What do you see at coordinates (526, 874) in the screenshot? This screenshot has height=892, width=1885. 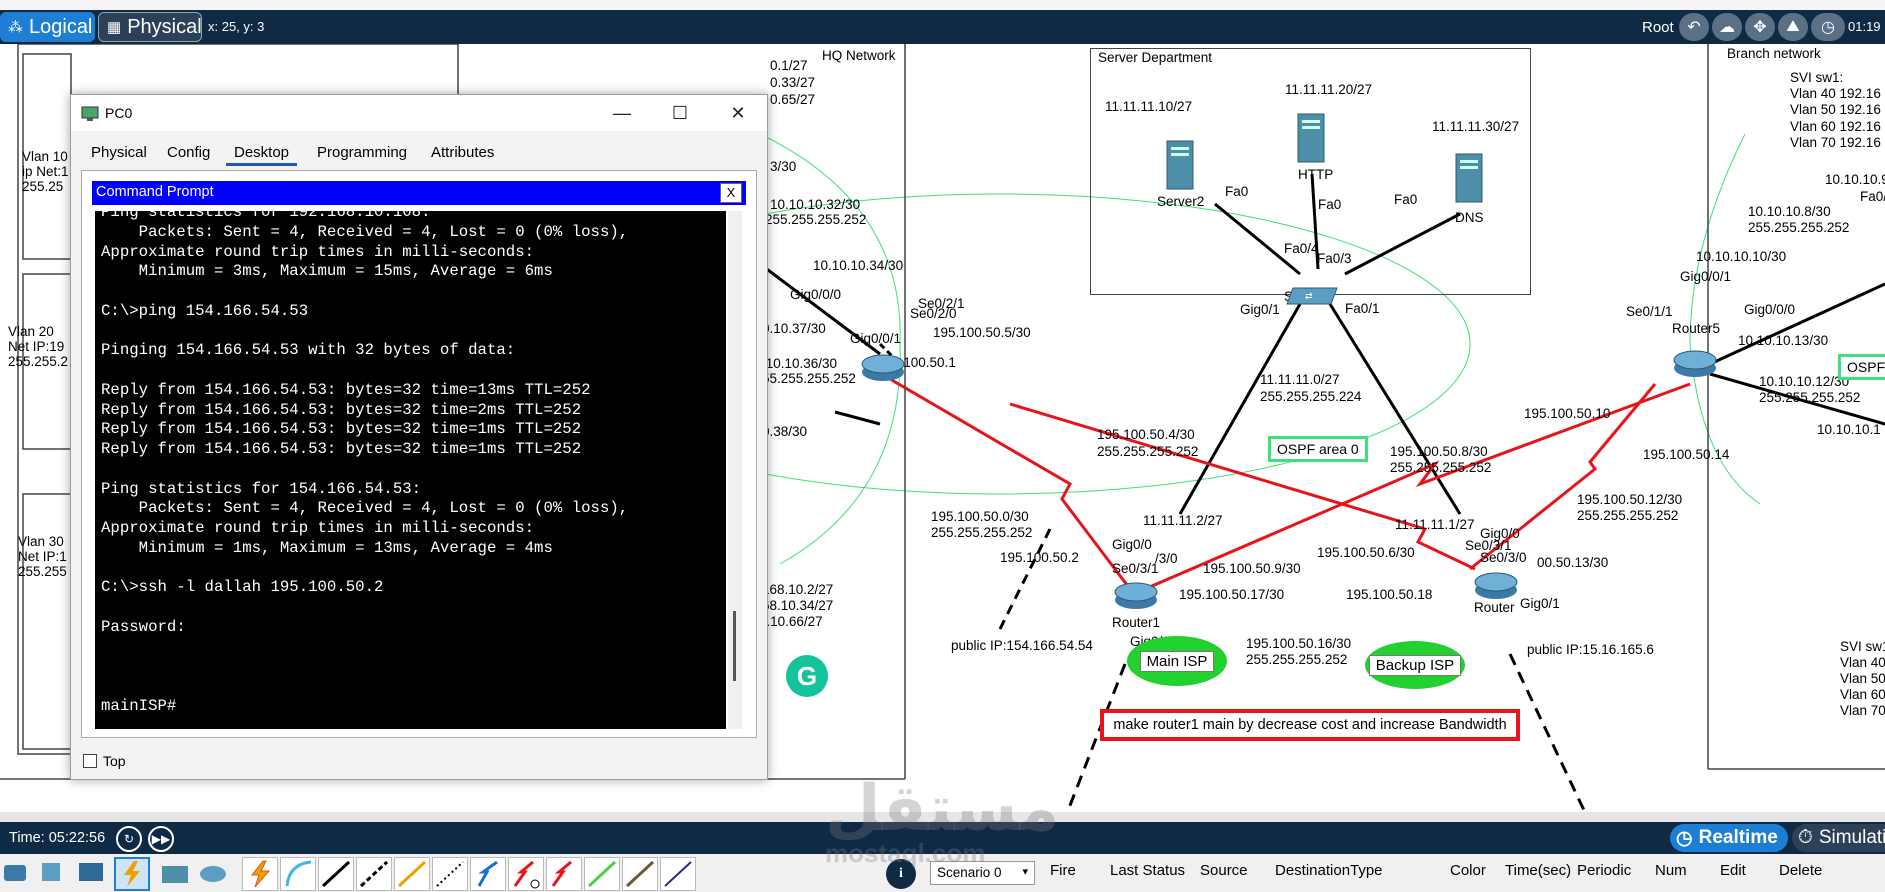 I see `serial-dce-cable-icon` at bounding box center [526, 874].